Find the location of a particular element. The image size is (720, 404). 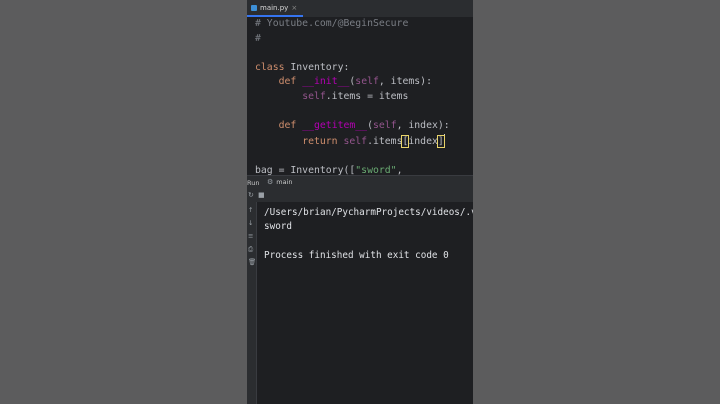

run-panel-header: Run ⚙ main is located at coordinates (360, 182).